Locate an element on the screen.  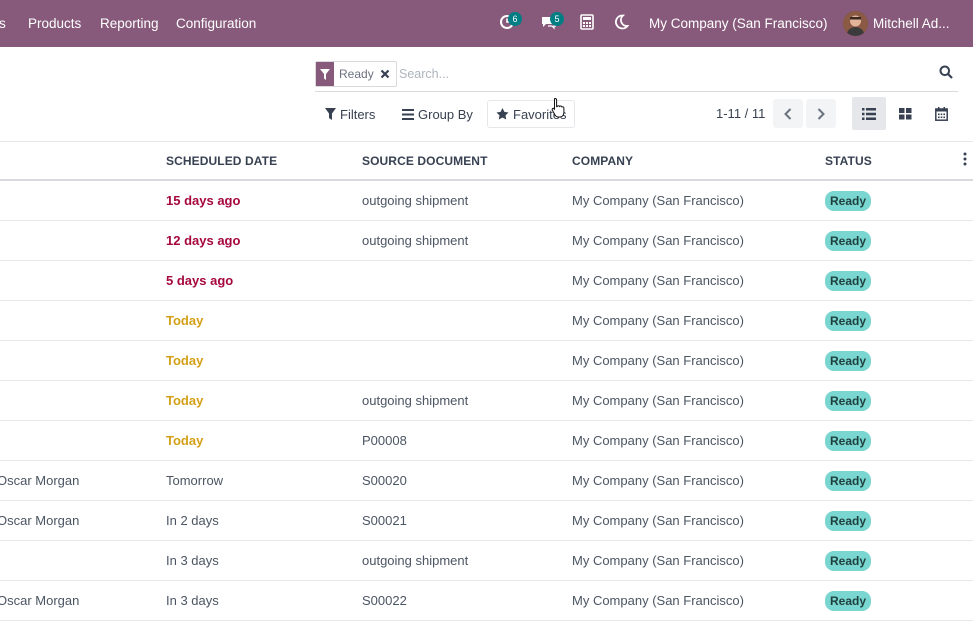
star-icon is located at coordinates (502, 114).